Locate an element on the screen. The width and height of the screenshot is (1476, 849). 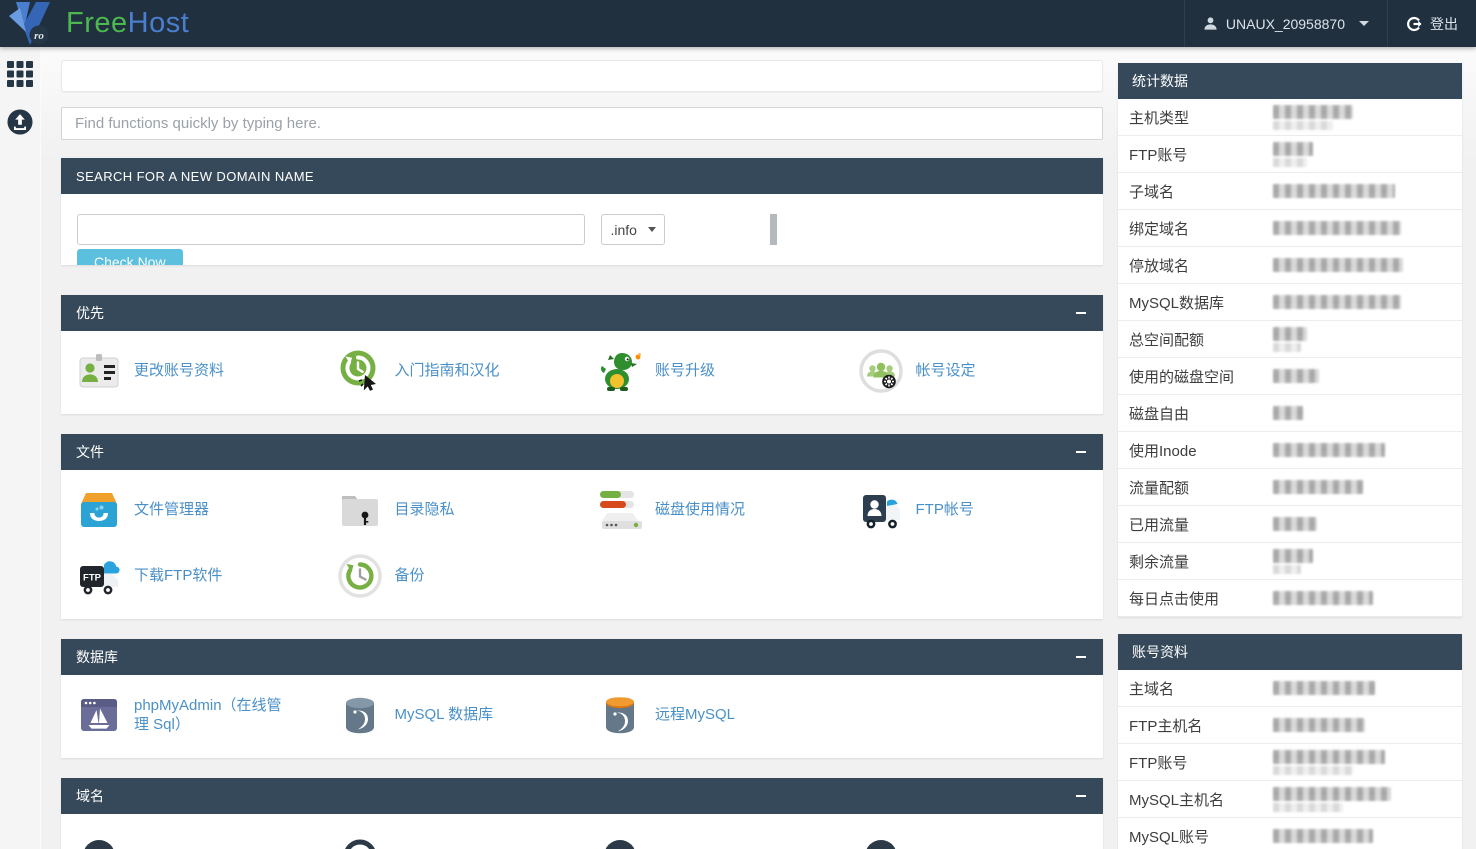
info-row: 使用的磁盘空间 is located at coordinates (1290, 376).